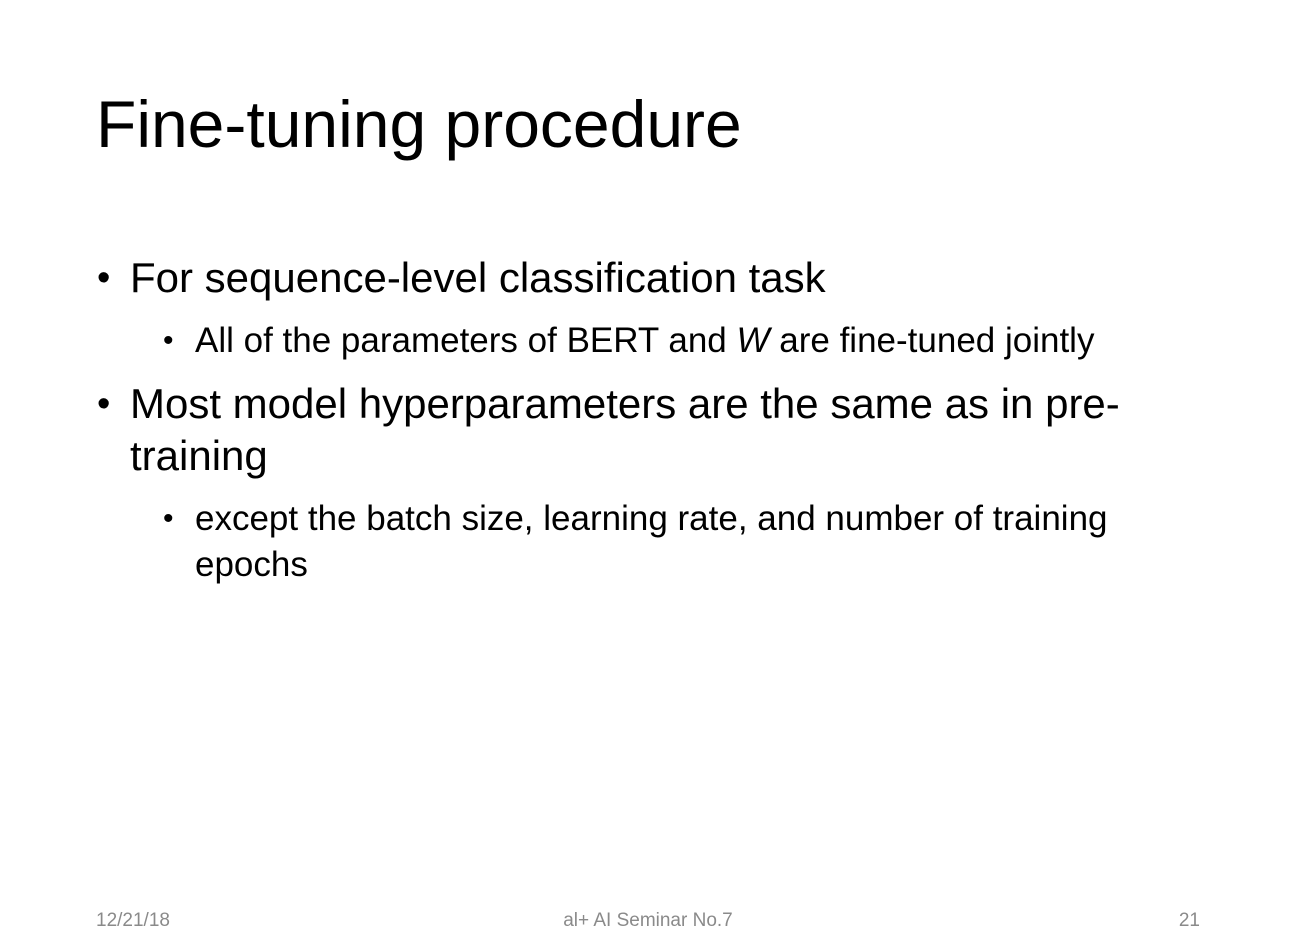  What do you see at coordinates (648, 920) in the screenshot?
I see `footer-center-text: al+ AI Seminar No.7` at bounding box center [648, 920].